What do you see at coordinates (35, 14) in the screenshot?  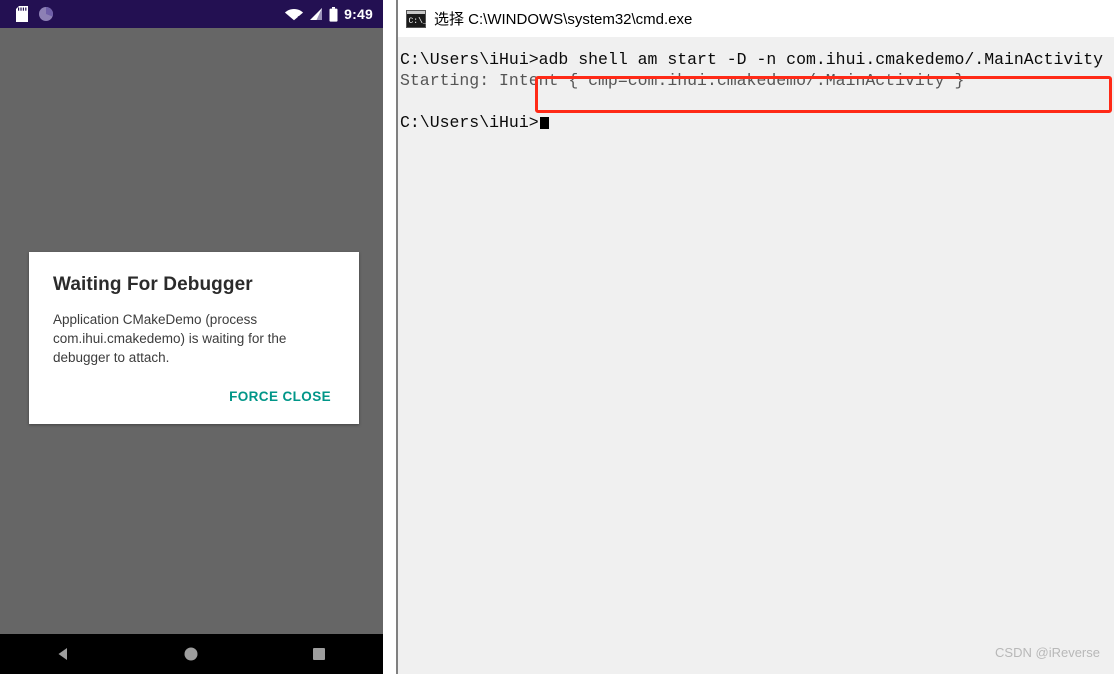 I see `status-bar-left-icons` at bounding box center [35, 14].